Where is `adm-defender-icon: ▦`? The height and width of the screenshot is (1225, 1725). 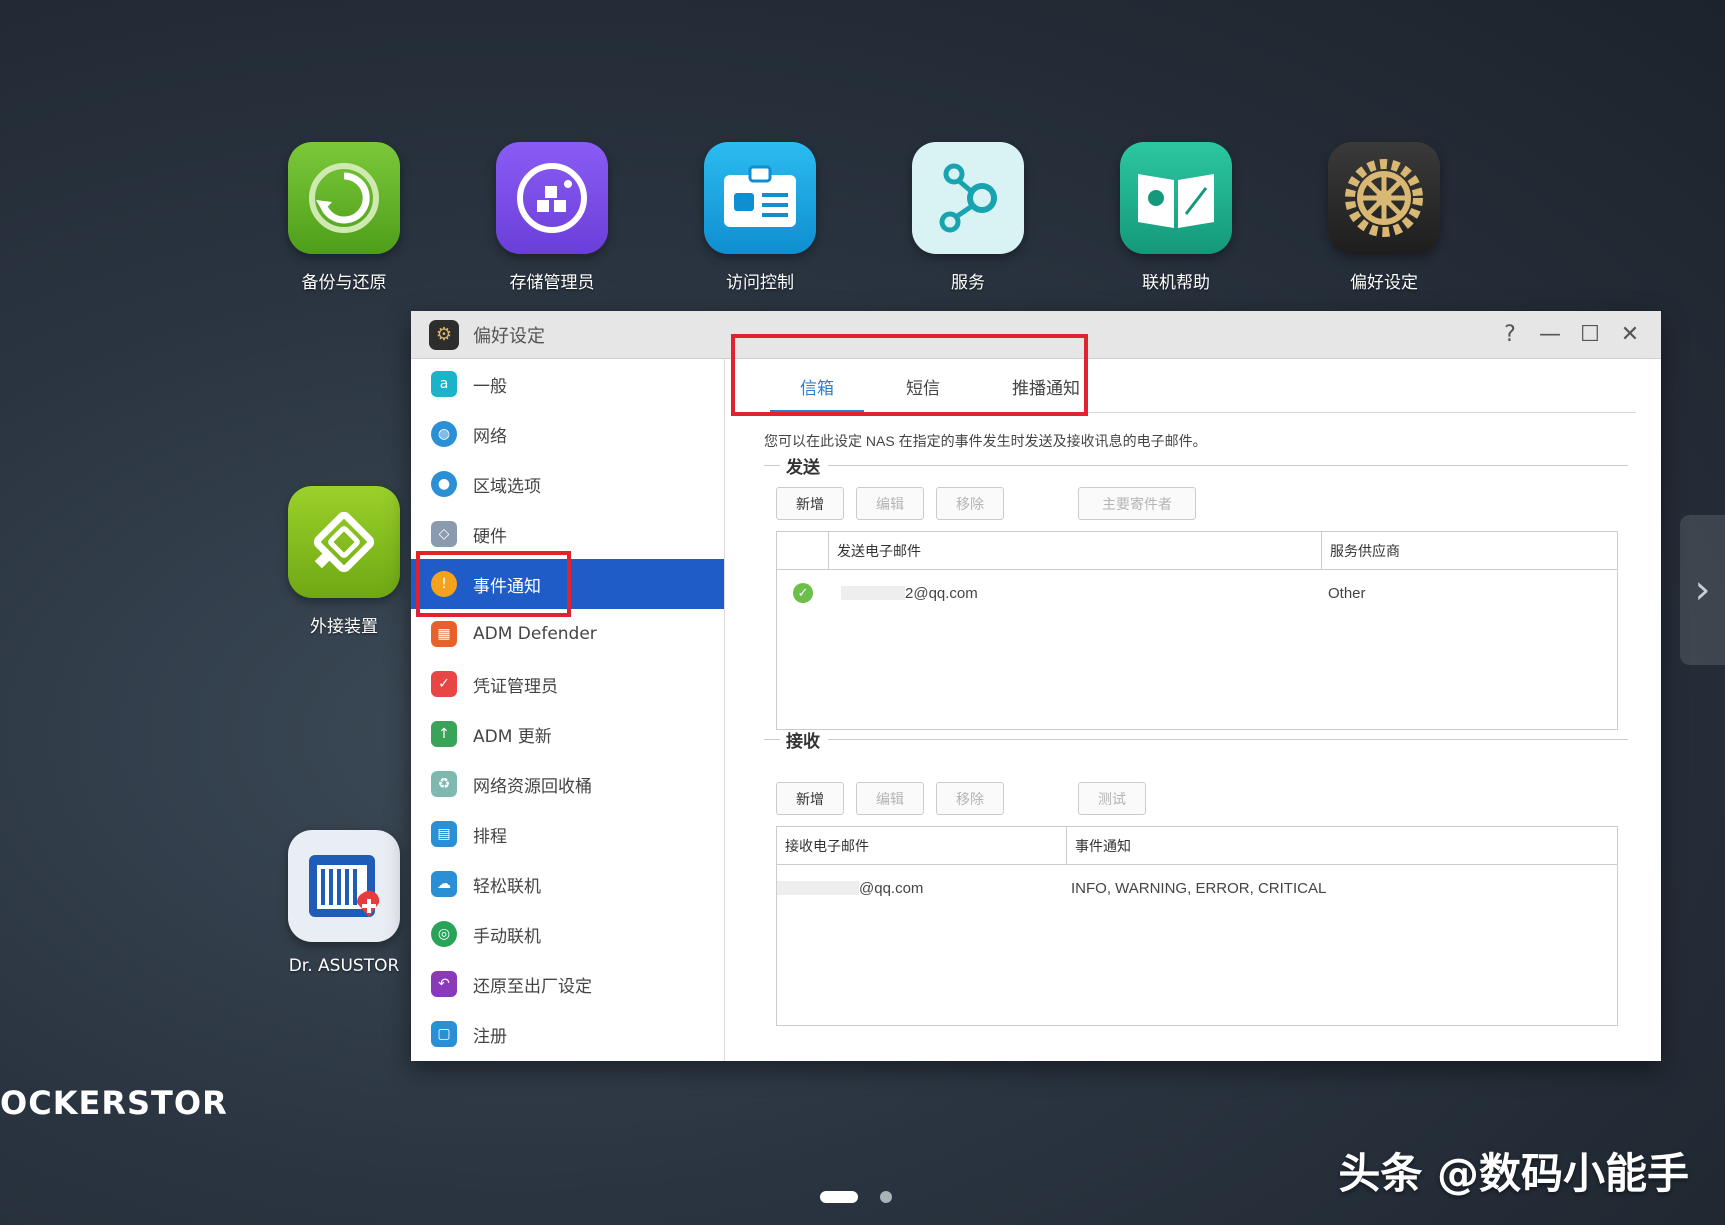
adm-defender-icon: ▦ is located at coordinates (444, 634).